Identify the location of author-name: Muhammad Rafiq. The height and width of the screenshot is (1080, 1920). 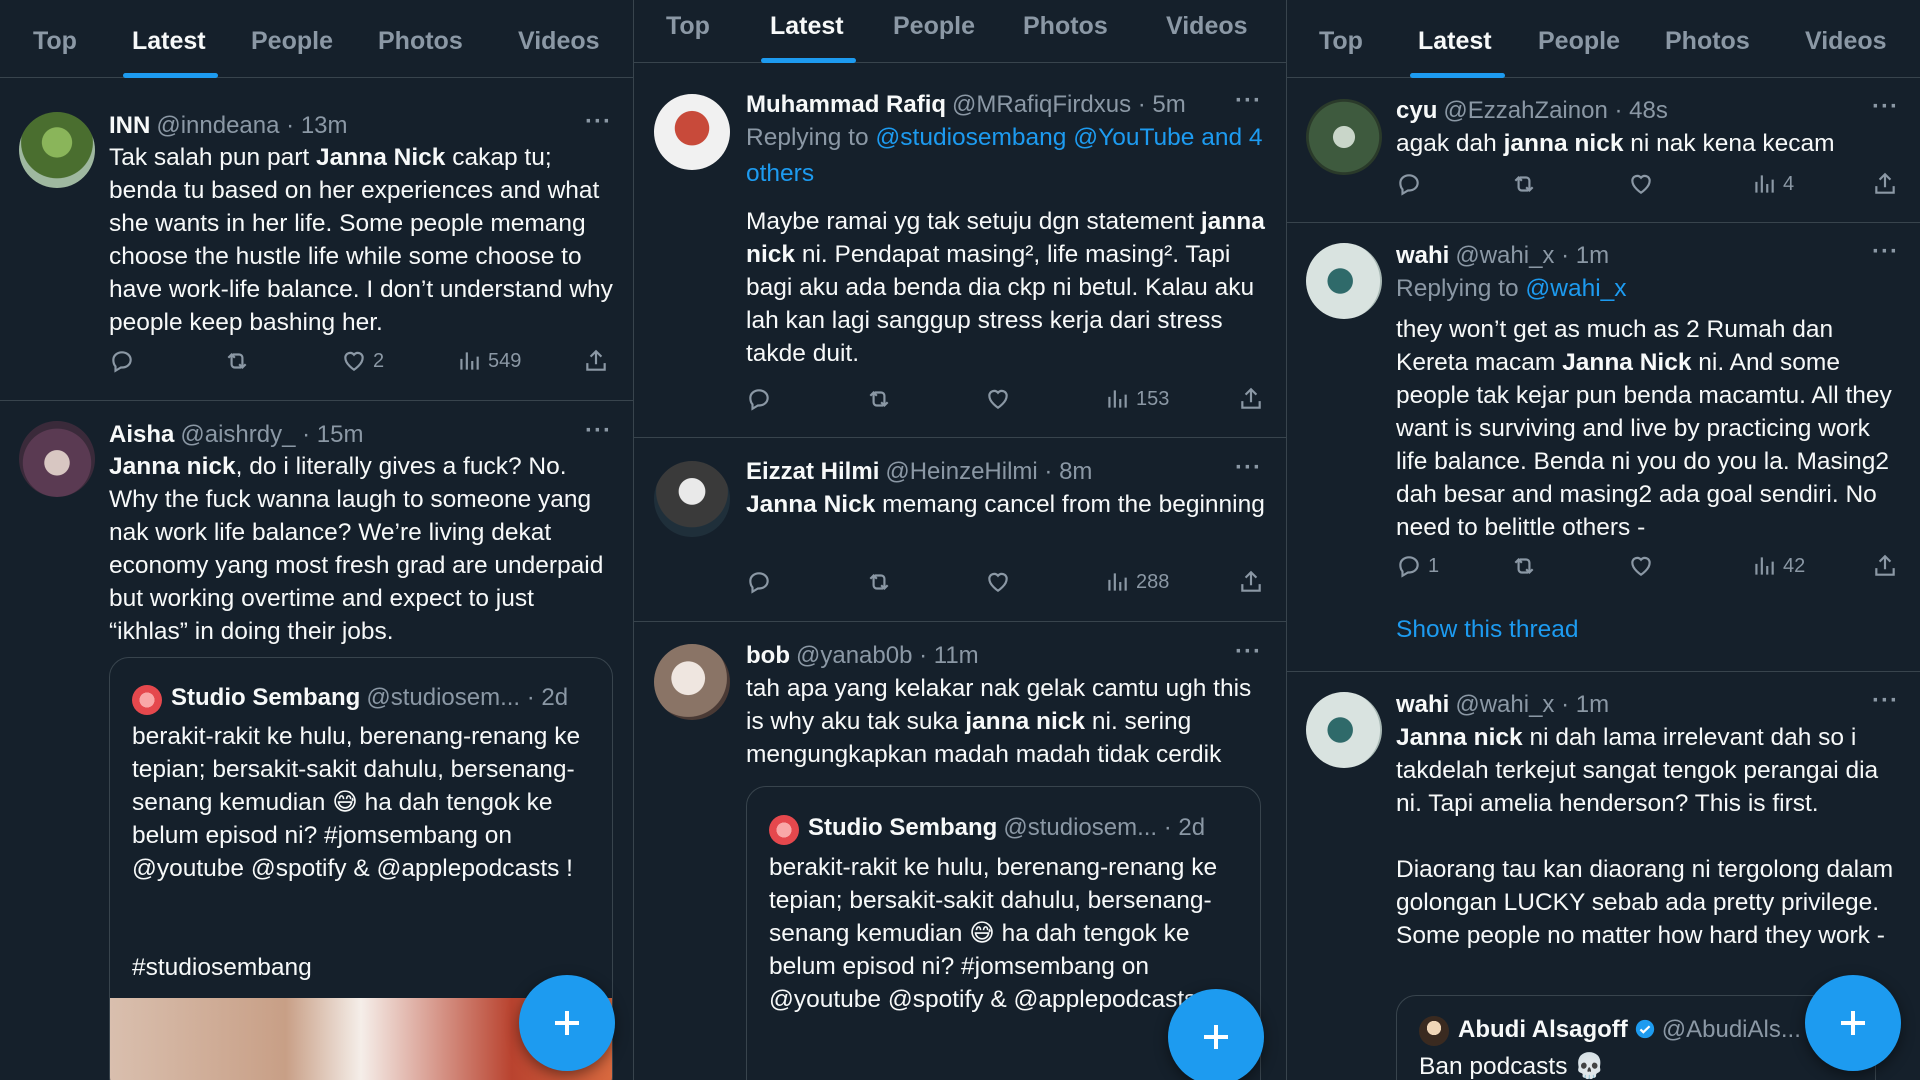
(846, 104).